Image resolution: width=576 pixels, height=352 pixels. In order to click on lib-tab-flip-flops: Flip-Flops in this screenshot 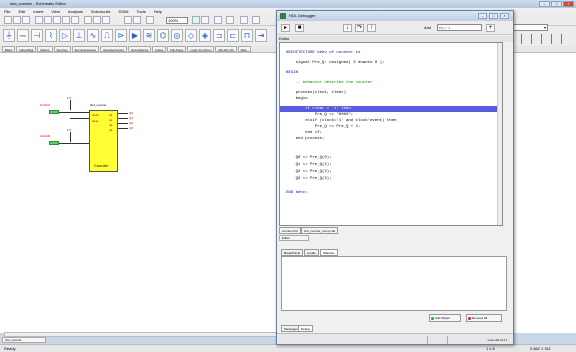, I will do `click(177, 49)`.